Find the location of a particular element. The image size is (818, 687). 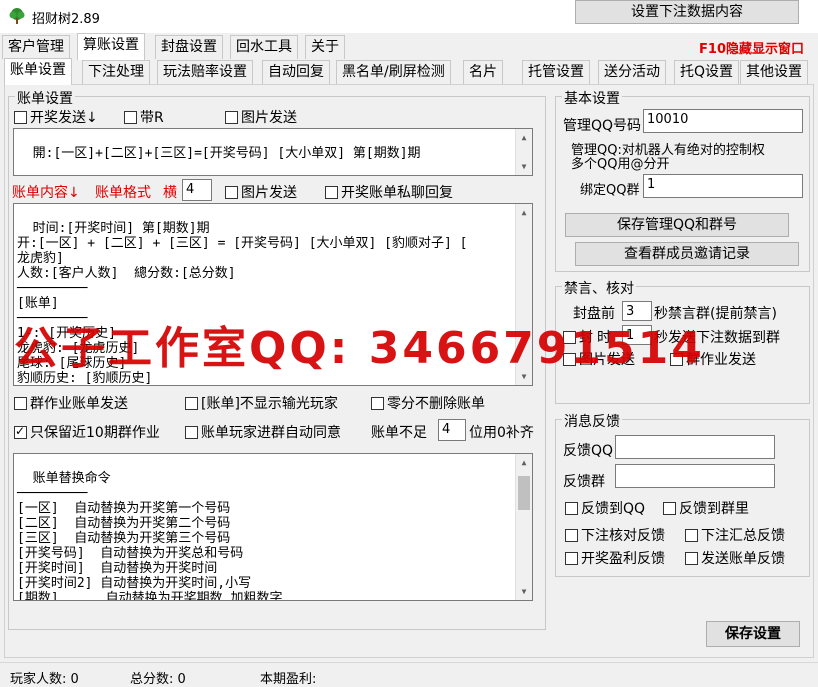

tab-odds-settings: 玩法赔率设置 is located at coordinates (205, 72).